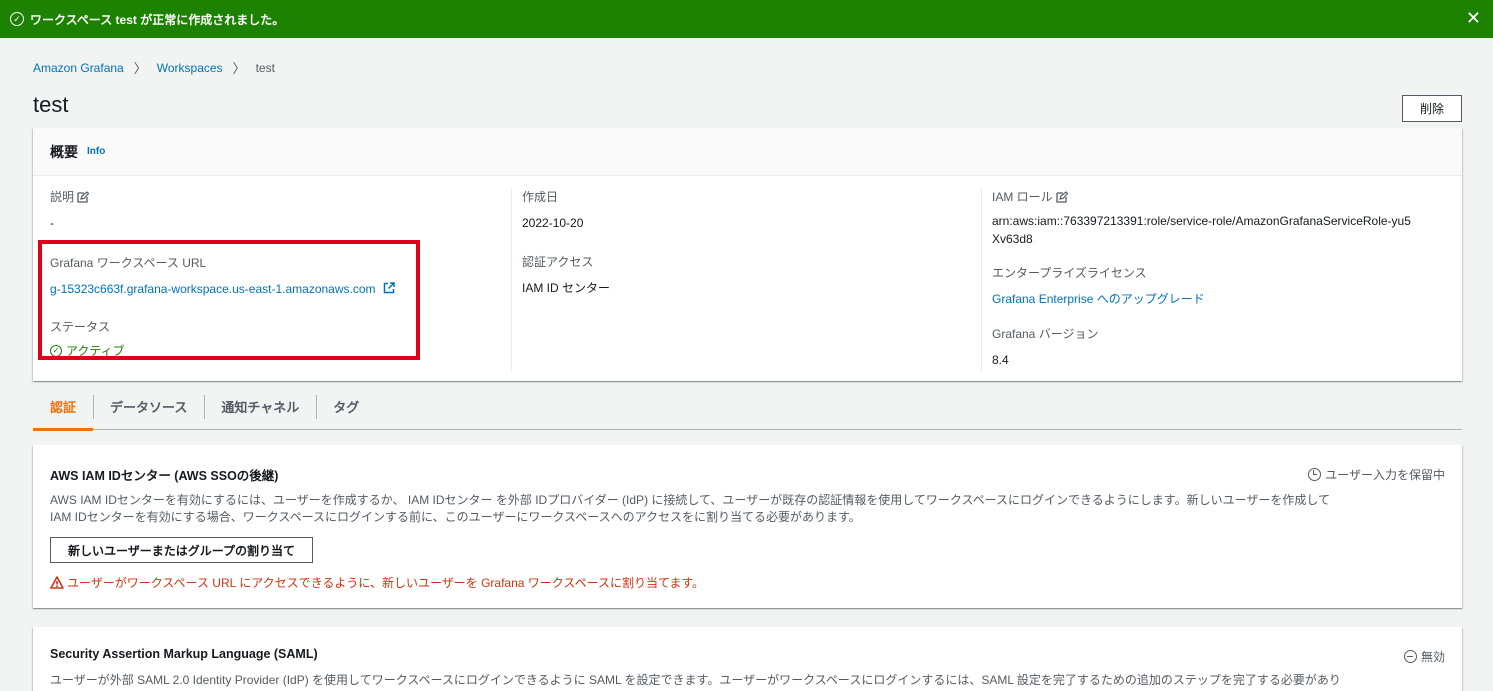  What do you see at coordinates (182, 550) in the screenshot?
I see `assign-user-or-group-button: 新しいユーザーまたはグループの割り当て` at bounding box center [182, 550].